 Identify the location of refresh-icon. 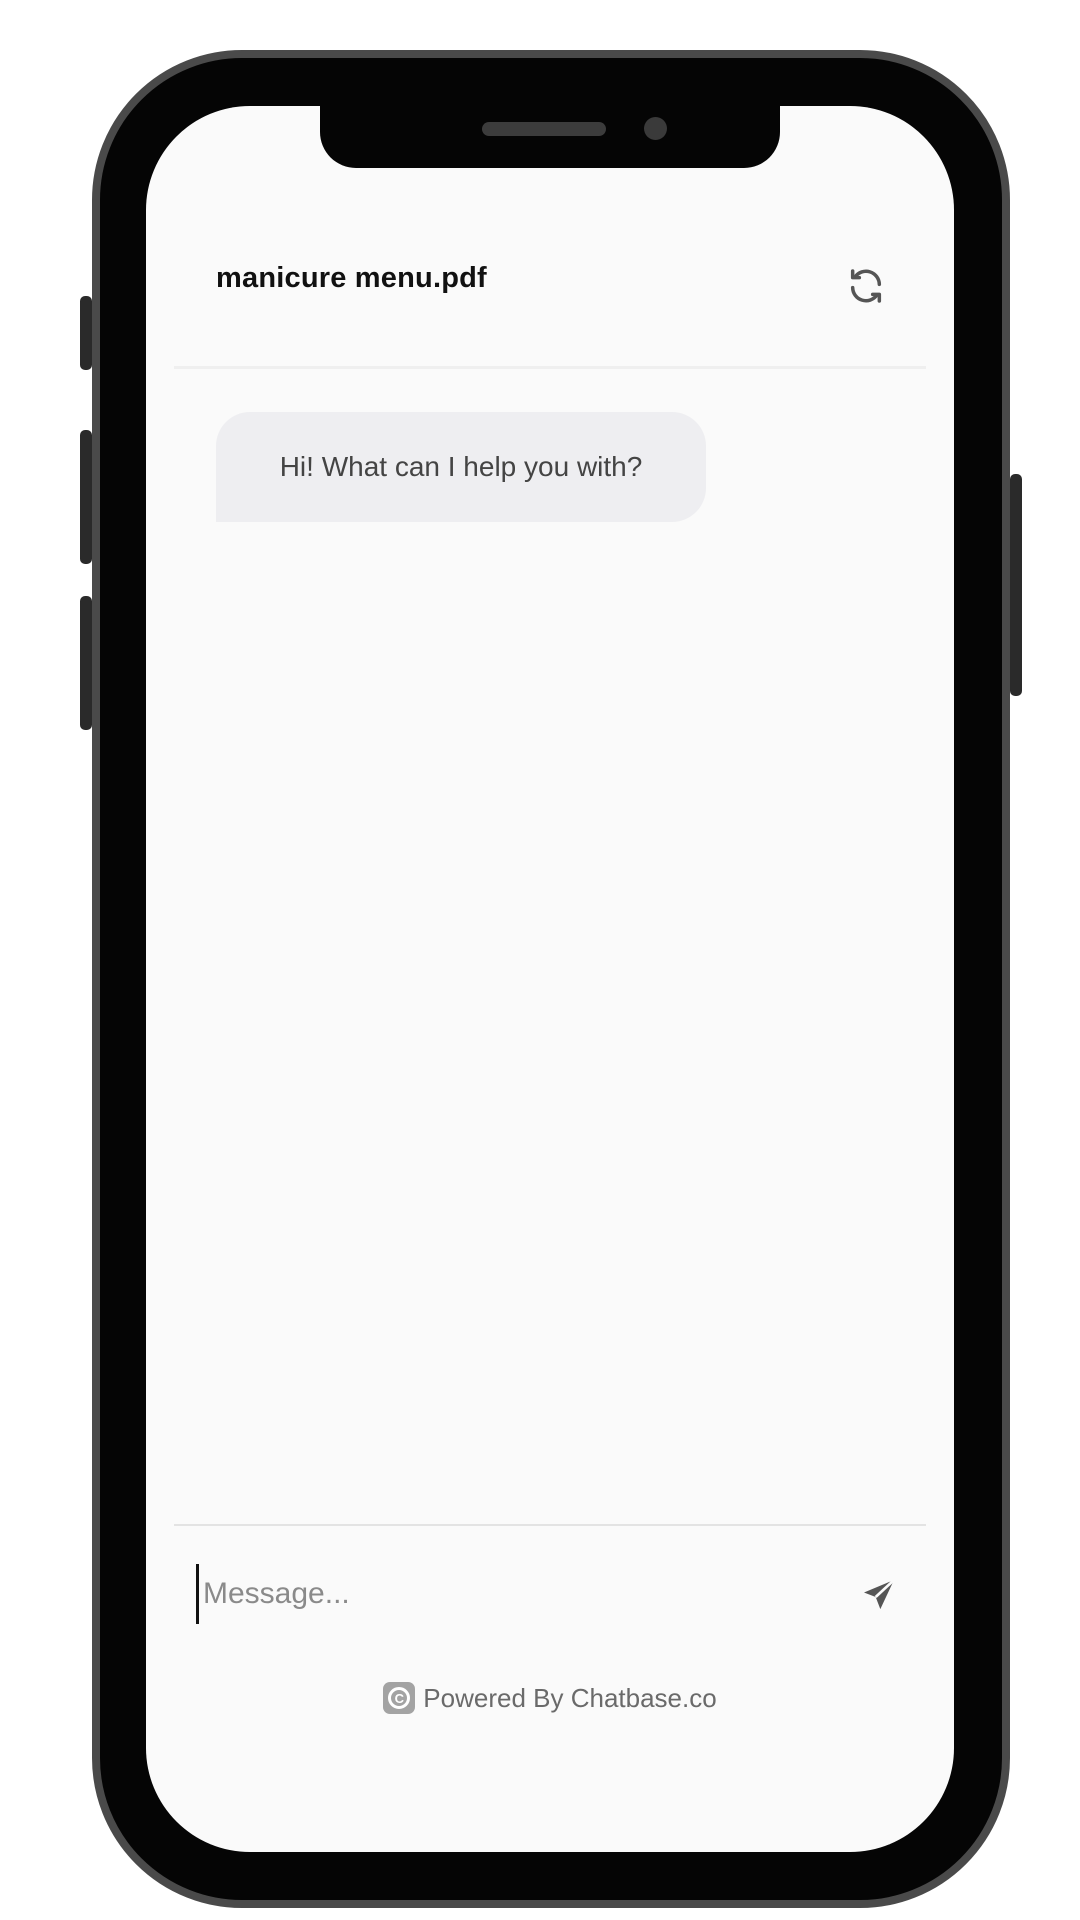
(866, 286).